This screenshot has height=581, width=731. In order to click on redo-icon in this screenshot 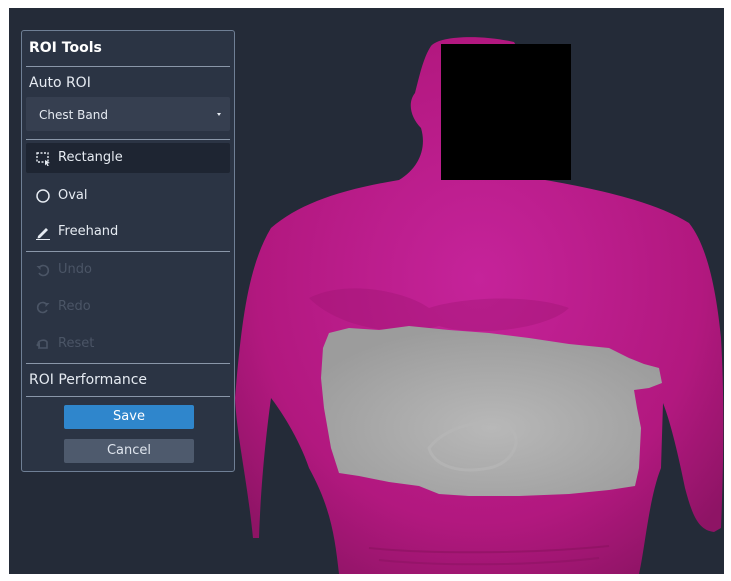, I will do `click(43, 307)`.